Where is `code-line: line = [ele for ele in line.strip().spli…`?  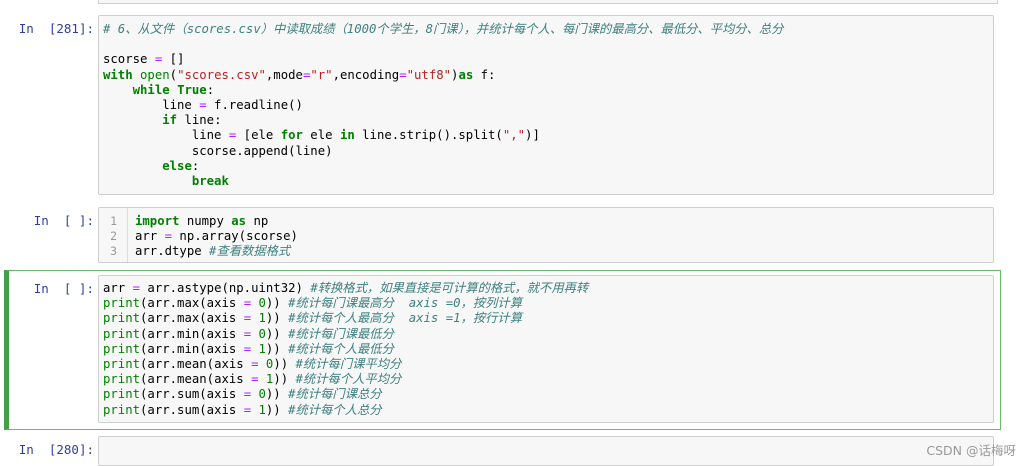
code-line: line = [ele for ele in line.strip().spli… is located at coordinates (546, 135).